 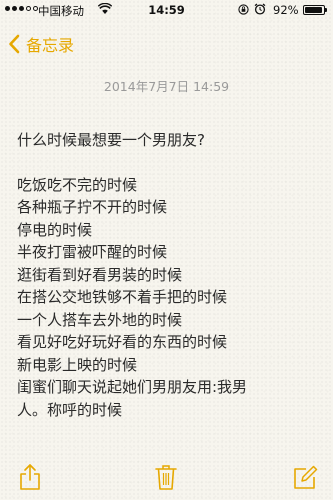 I want to click on note-line: 吃饭吃不完的时候, so click(x=77, y=184).